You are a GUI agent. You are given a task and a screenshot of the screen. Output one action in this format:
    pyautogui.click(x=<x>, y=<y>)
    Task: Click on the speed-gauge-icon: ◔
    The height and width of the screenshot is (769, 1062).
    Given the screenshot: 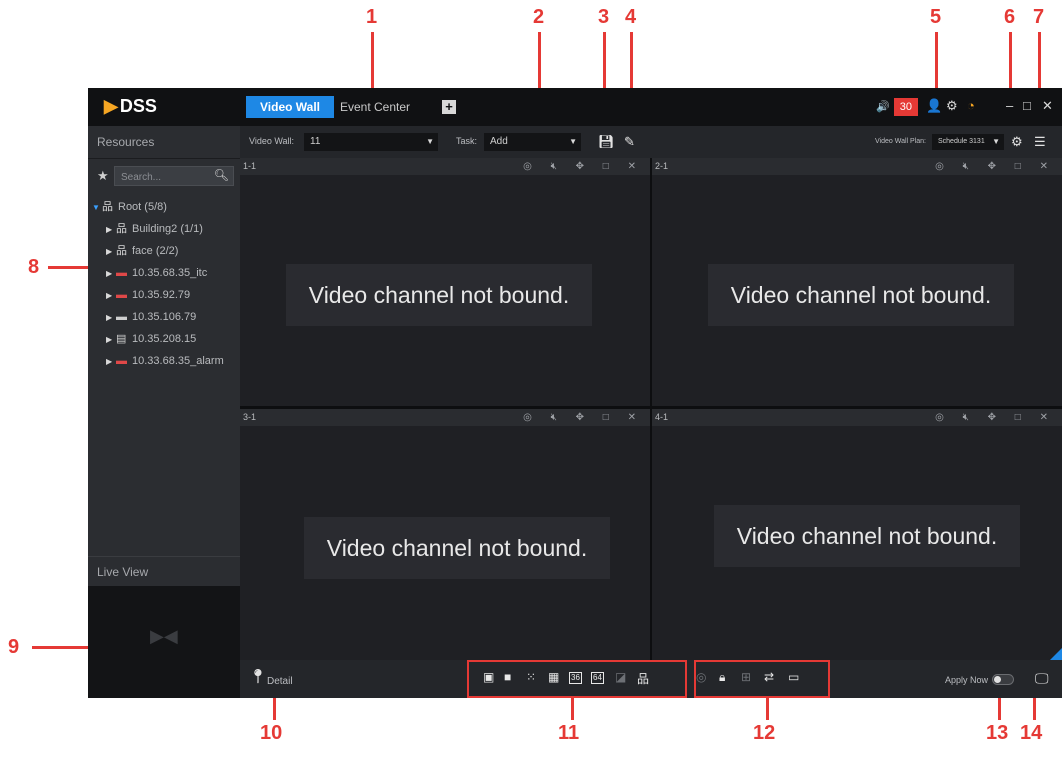 What is the action you would take?
    pyautogui.click(x=971, y=105)
    